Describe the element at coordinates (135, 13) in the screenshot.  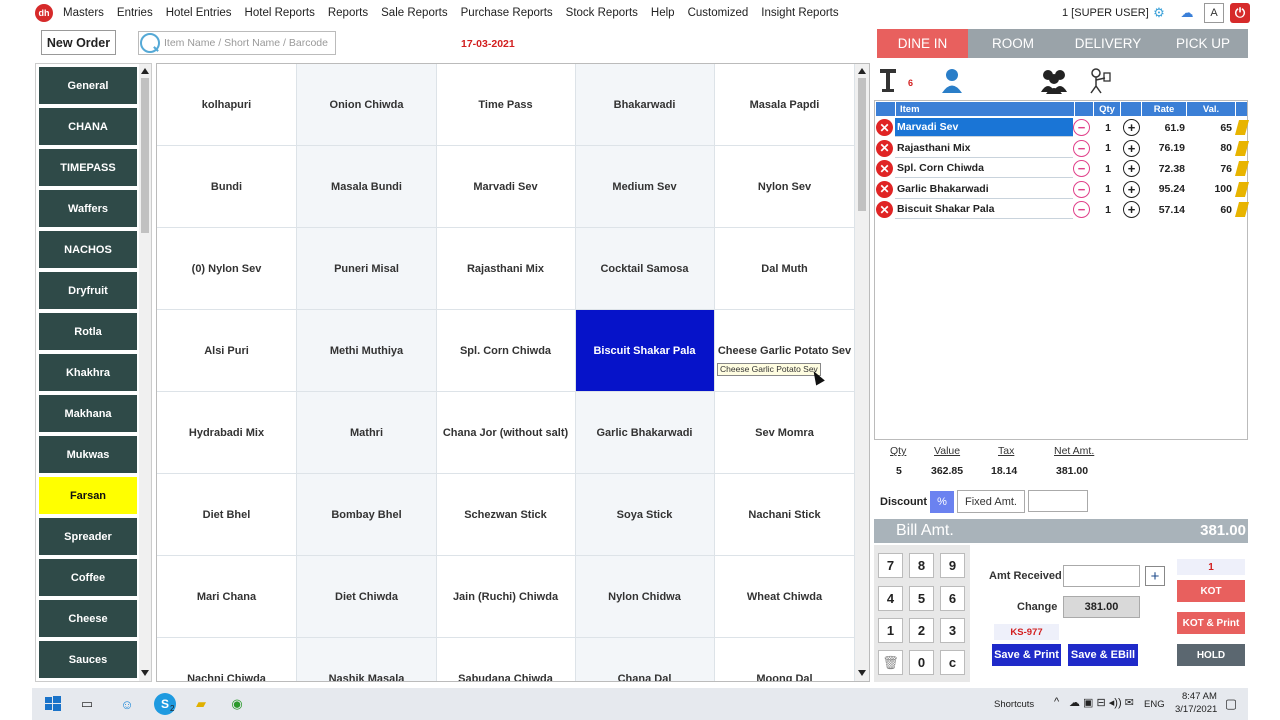
I see `menu-entries: Entries` at that location.